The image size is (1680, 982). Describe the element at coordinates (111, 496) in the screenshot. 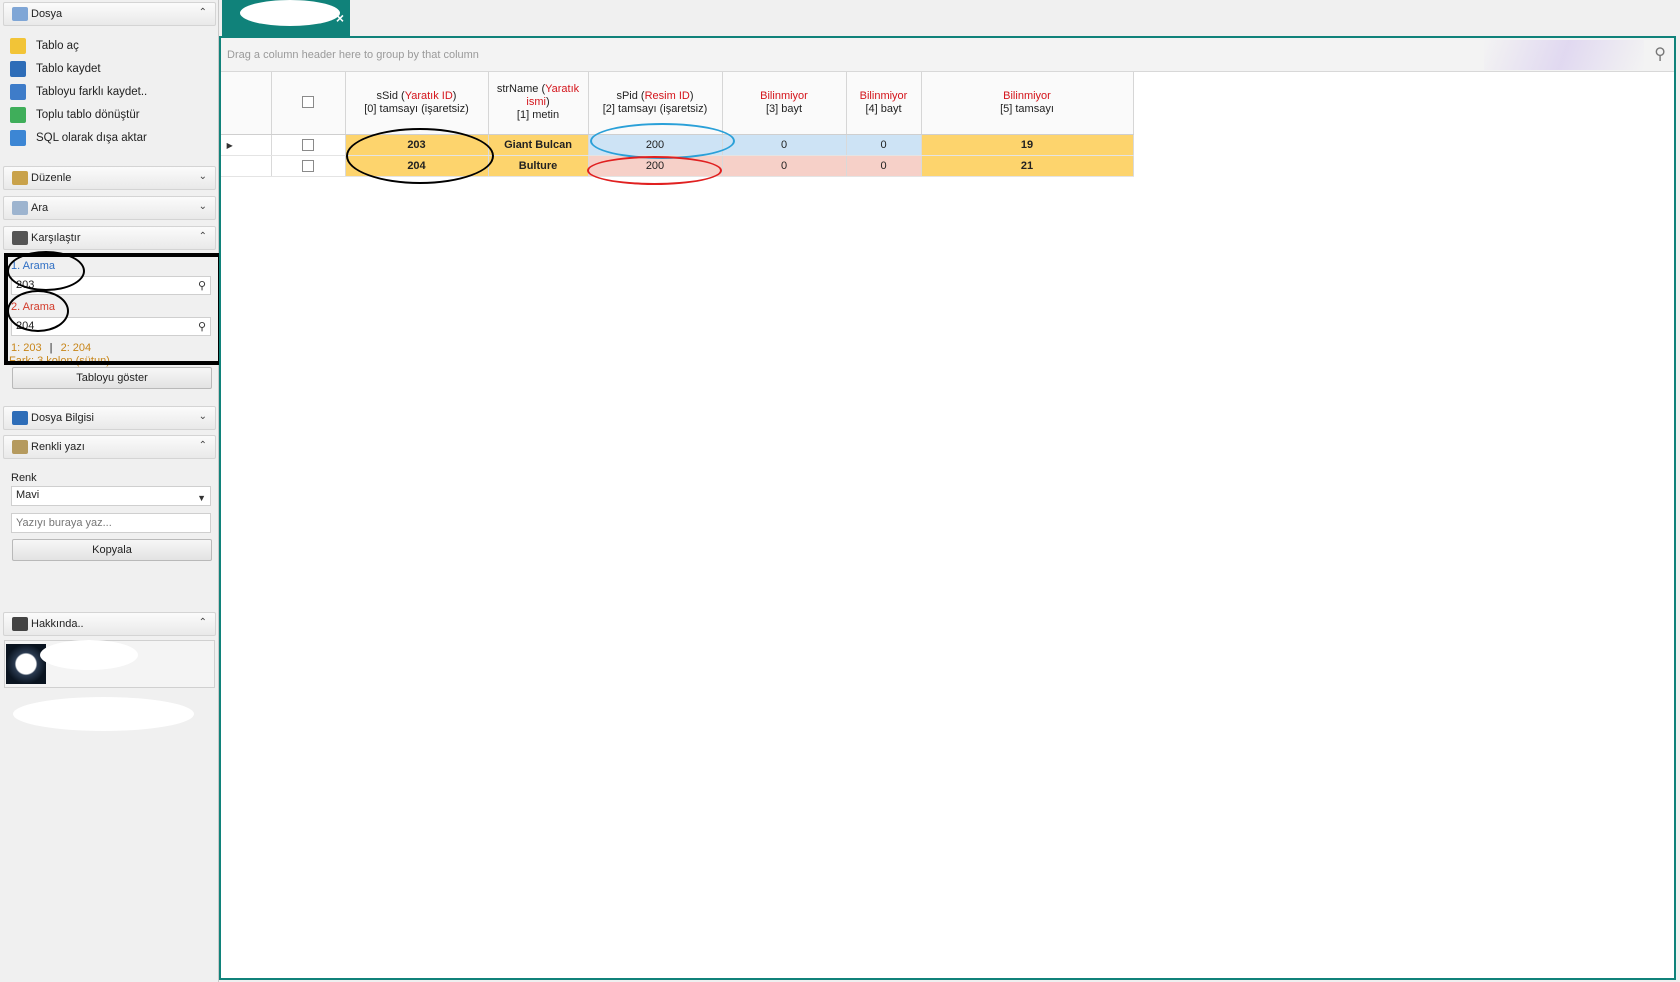

I see `color-select: Mavi ▼` at that location.